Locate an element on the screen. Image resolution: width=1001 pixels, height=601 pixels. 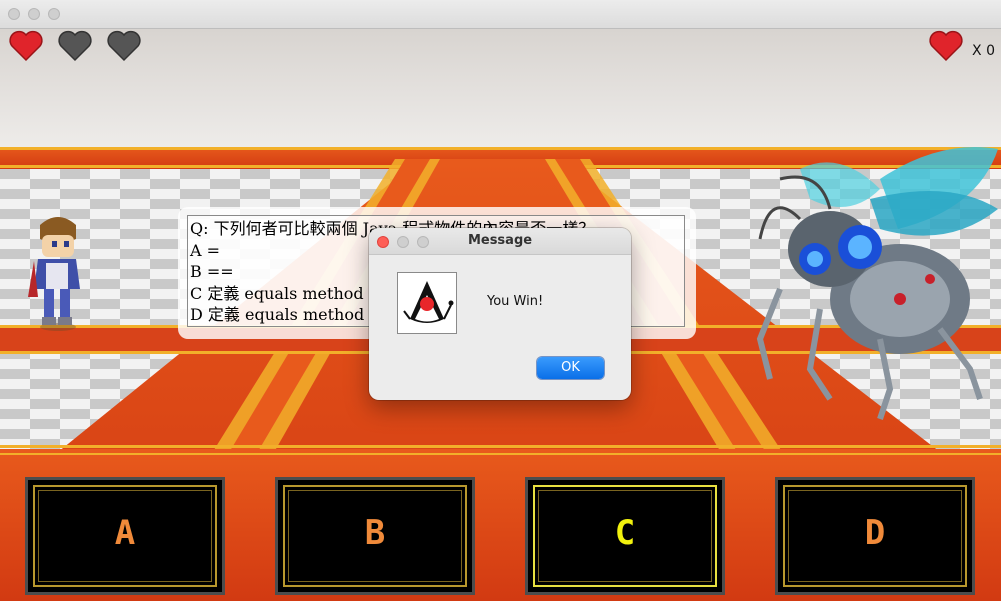
answer-button-c: C is located at coordinates (625, 536).